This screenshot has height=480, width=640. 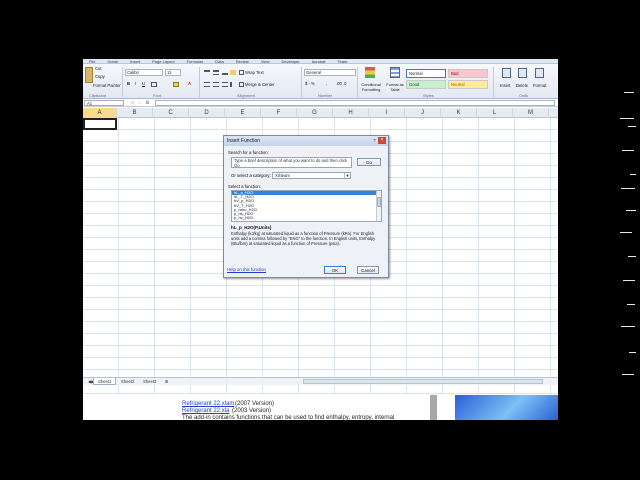 What do you see at coordinates (219, 61) in the screenshot?
I see `tab-data: Data` at bounding box center [219, 61].